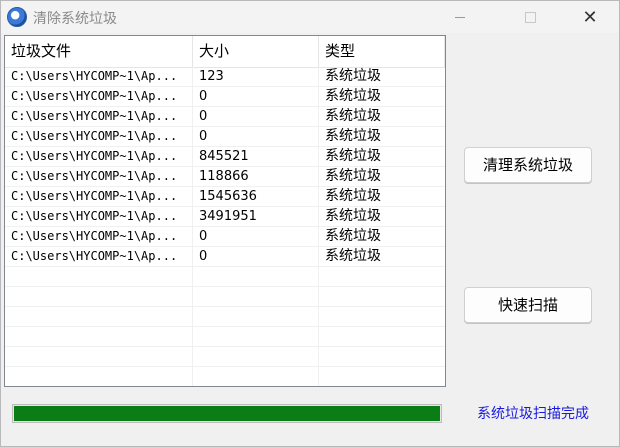 This screenshot has height=447, width=620. I want to click on close-button: ✕, so click(590, 17).